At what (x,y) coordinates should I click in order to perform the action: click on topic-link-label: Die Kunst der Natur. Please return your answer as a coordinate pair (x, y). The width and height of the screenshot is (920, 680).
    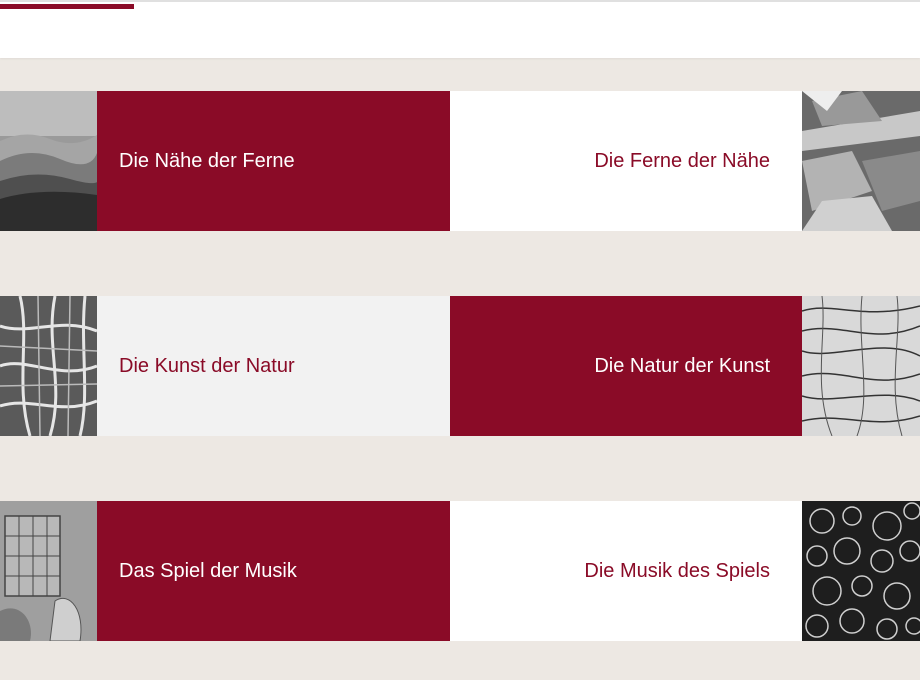
    Looking at the image, I should click on (207, 365).